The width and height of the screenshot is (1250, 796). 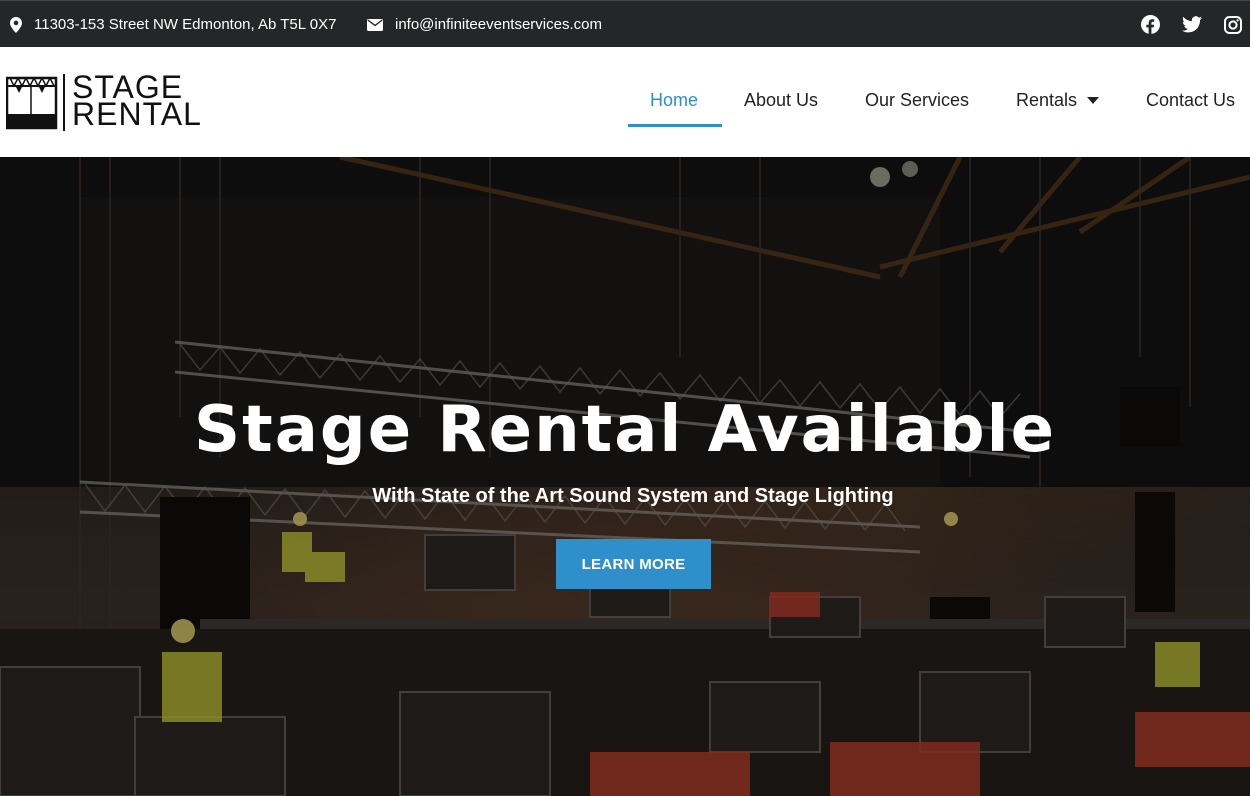 I want to click on active-nav-underline, so click(x=675, y=125).